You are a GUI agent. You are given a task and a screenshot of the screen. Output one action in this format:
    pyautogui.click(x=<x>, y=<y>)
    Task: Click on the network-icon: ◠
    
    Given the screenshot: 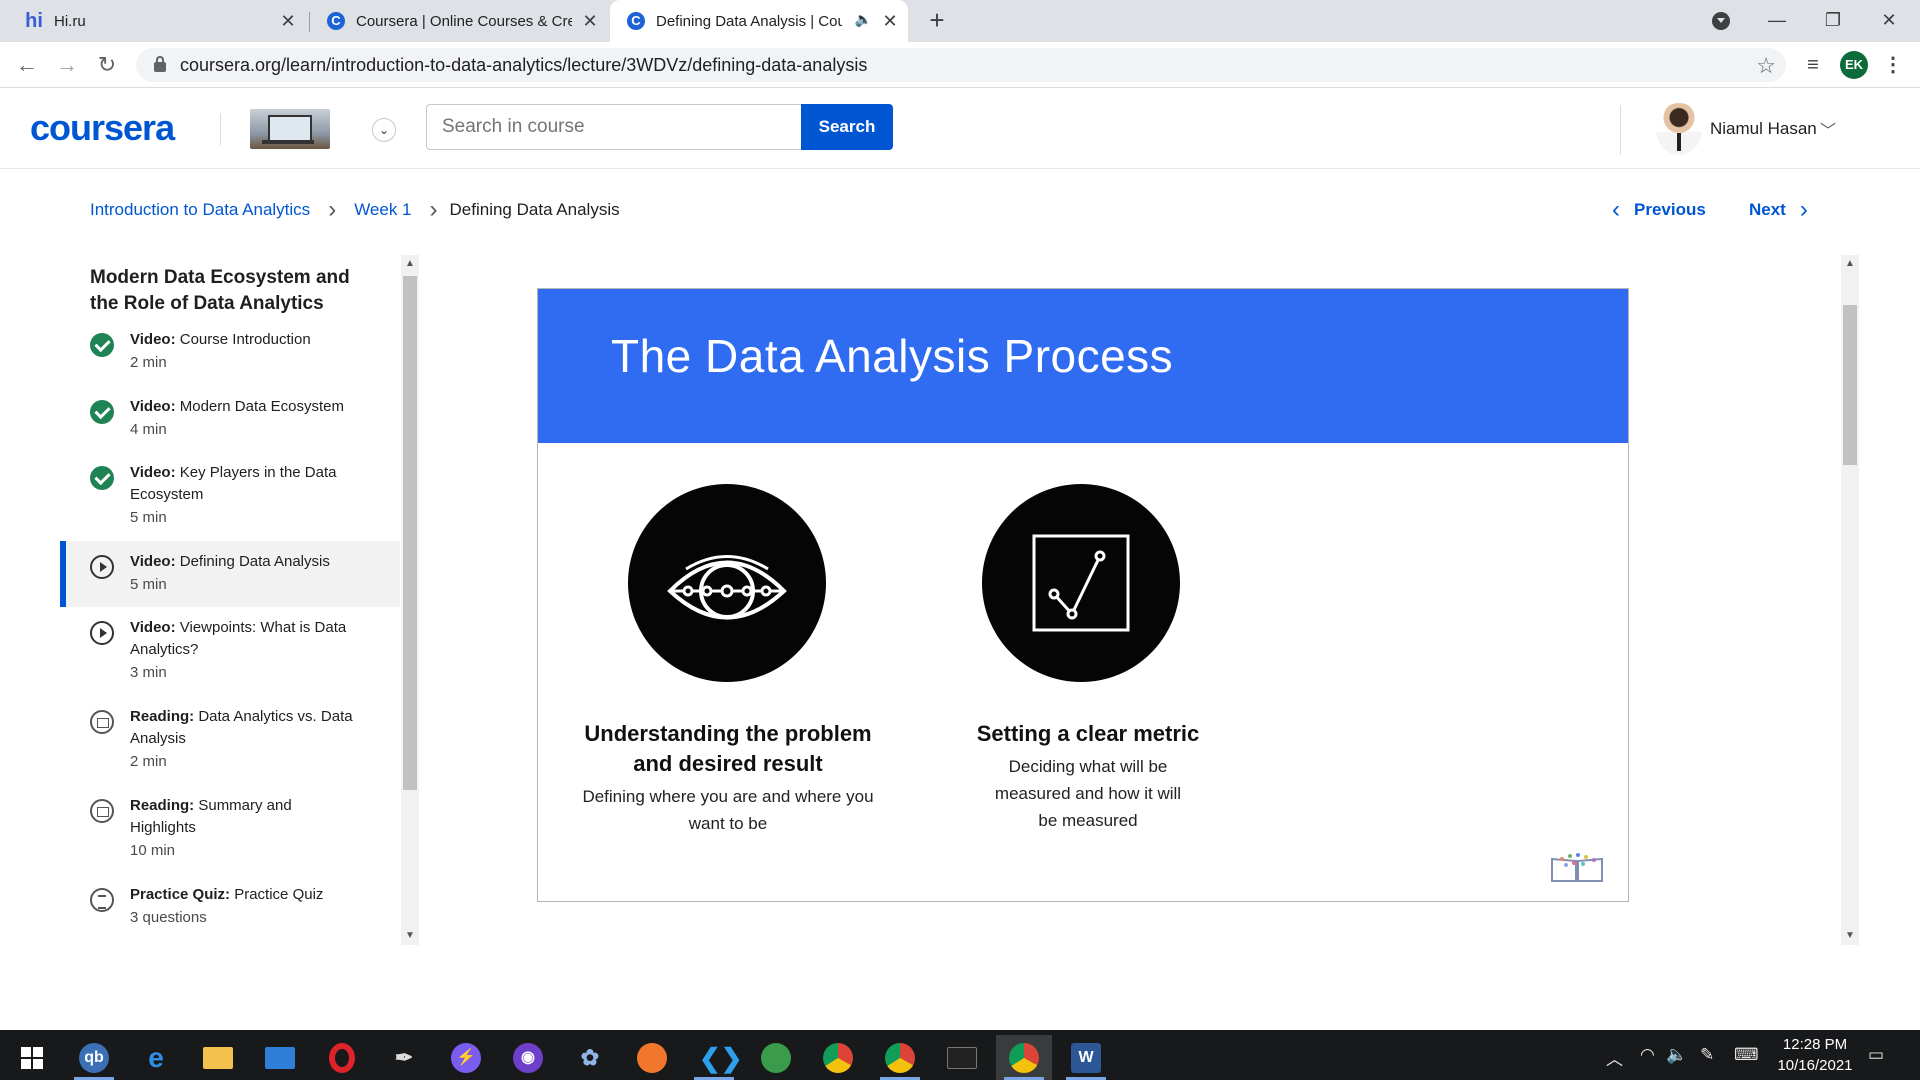 What is the action you would take?
    pyautogui.click(x=1647, y=1055)
    